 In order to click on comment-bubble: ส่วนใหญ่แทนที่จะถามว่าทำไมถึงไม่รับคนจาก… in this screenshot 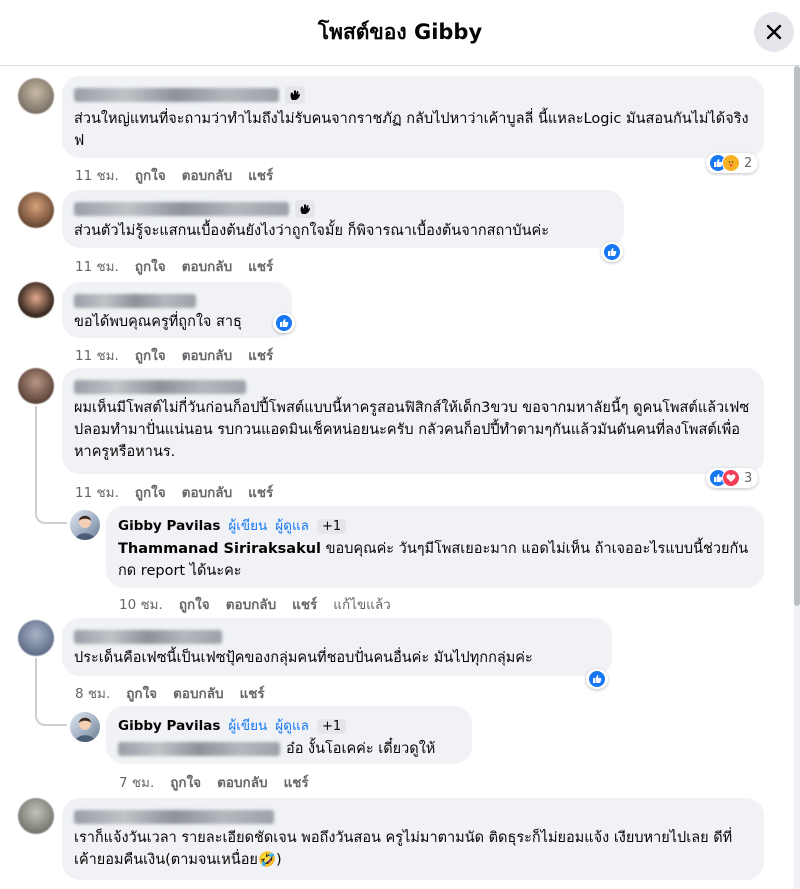, I will do `click(413, 117)`.